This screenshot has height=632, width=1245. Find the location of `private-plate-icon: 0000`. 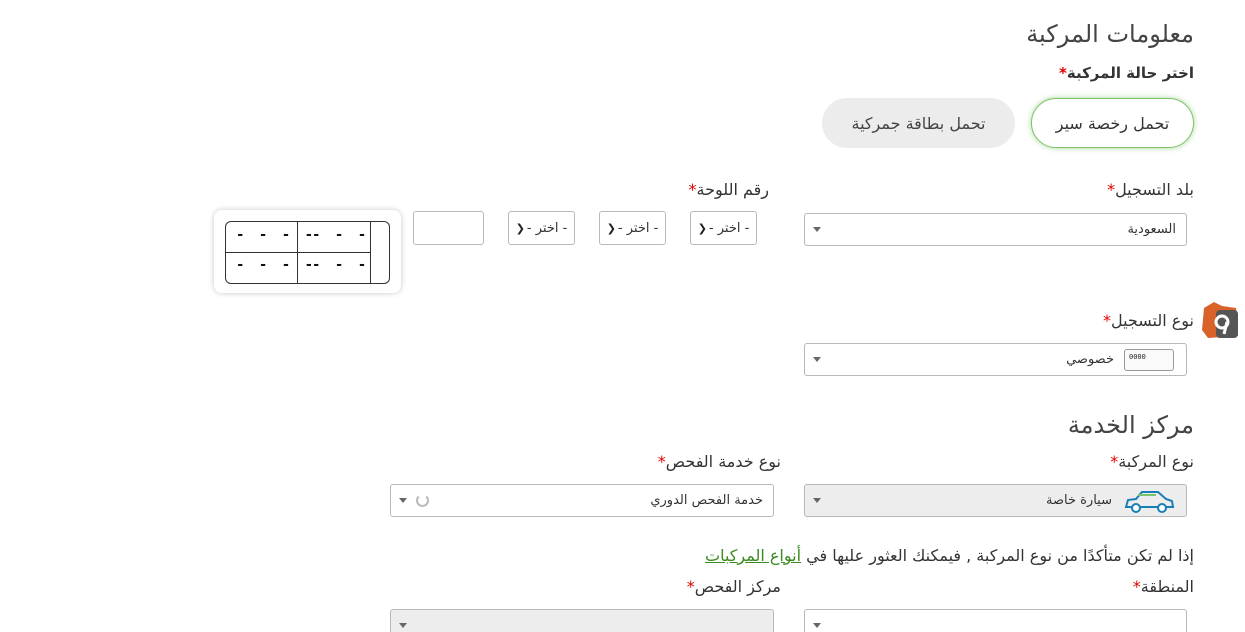

private-plate-icon: 0000 is located at coordinates (1149, 360).